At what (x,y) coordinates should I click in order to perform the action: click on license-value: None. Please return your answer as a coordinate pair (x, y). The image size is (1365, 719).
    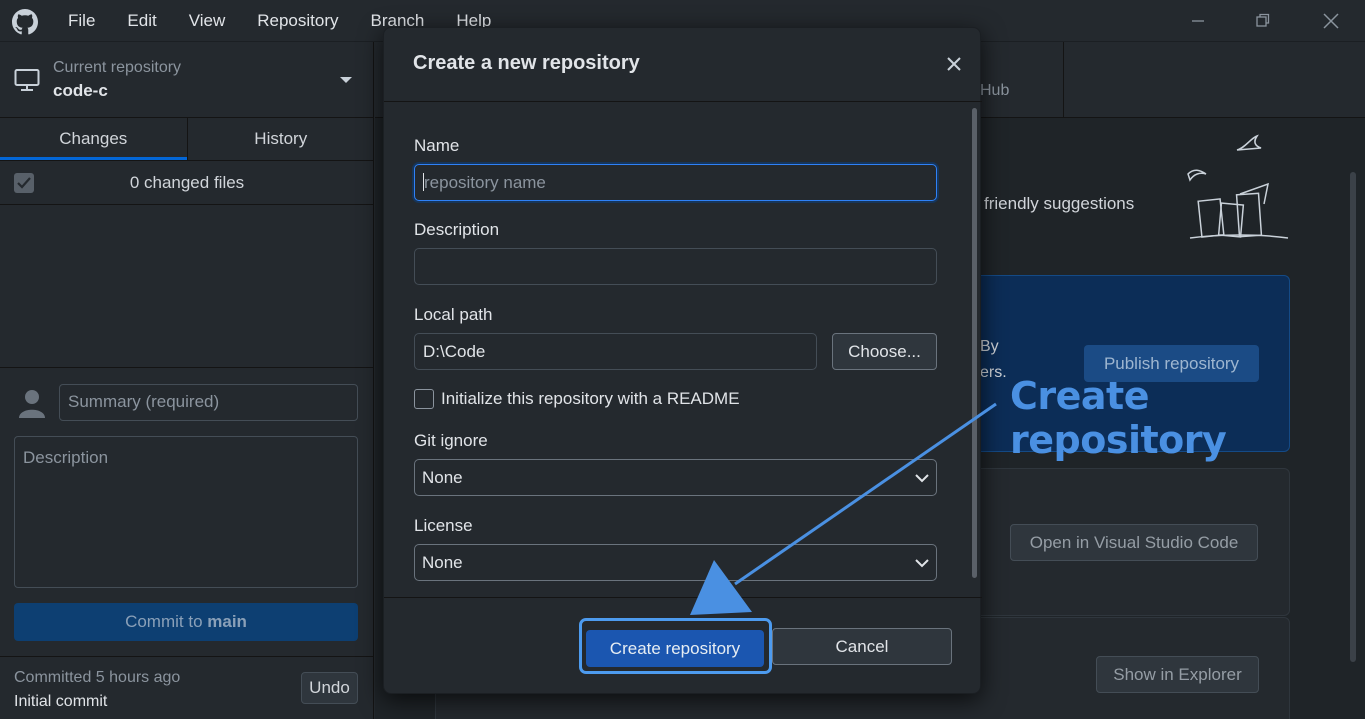
    Looking at the image, I should click on (442, 562).